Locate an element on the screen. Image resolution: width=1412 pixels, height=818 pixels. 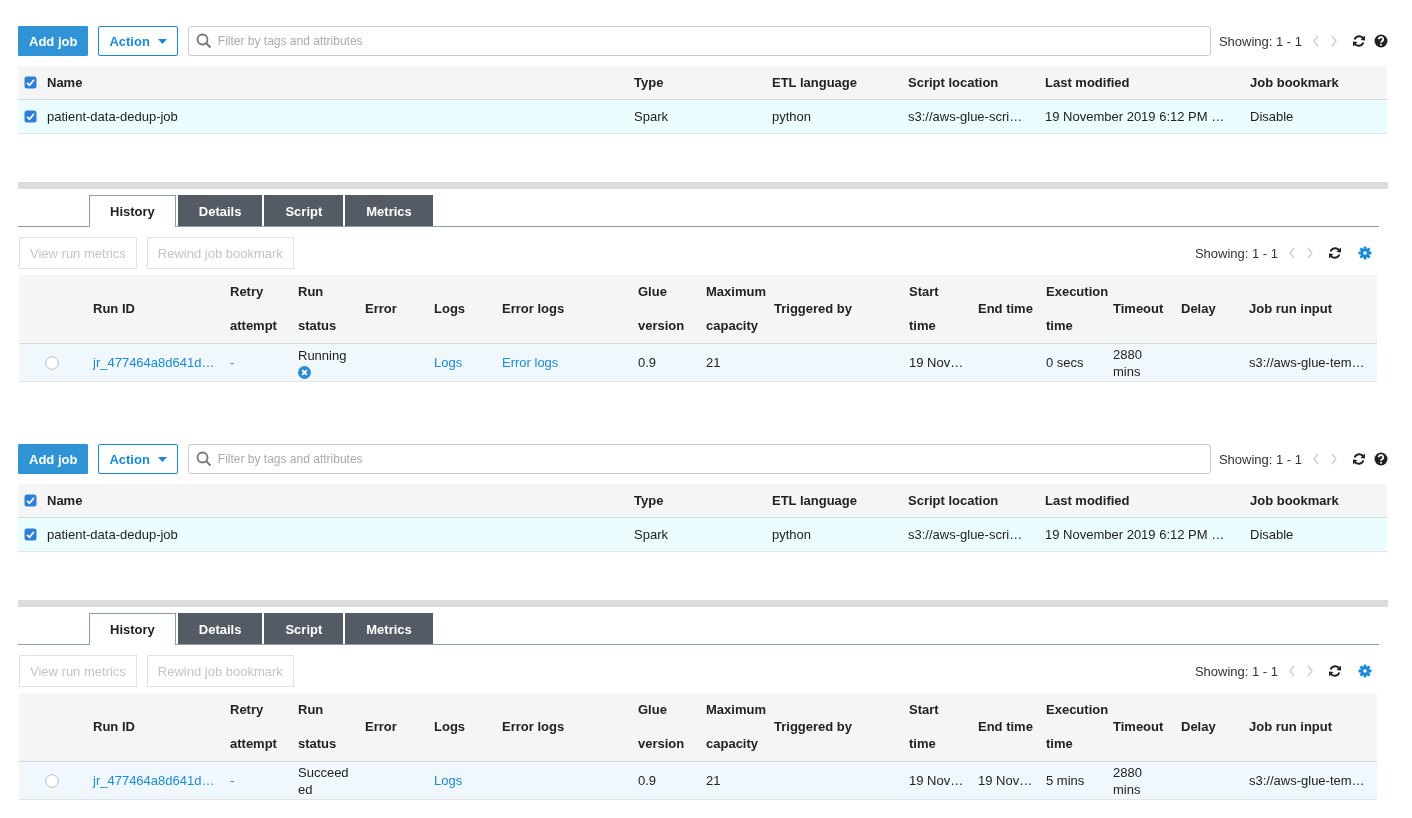
circle-x-icon is located at coordinates (304, 372).